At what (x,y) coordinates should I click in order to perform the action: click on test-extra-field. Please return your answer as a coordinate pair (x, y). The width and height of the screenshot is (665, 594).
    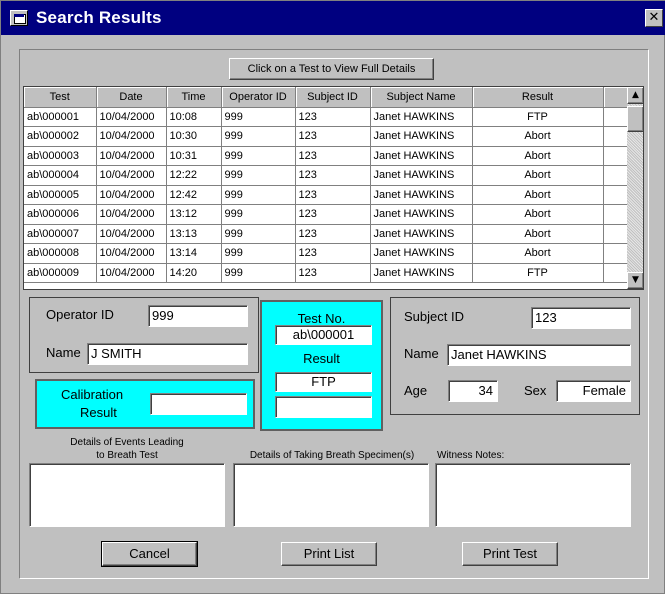
    Looking at the image, I should click on (323, 407).